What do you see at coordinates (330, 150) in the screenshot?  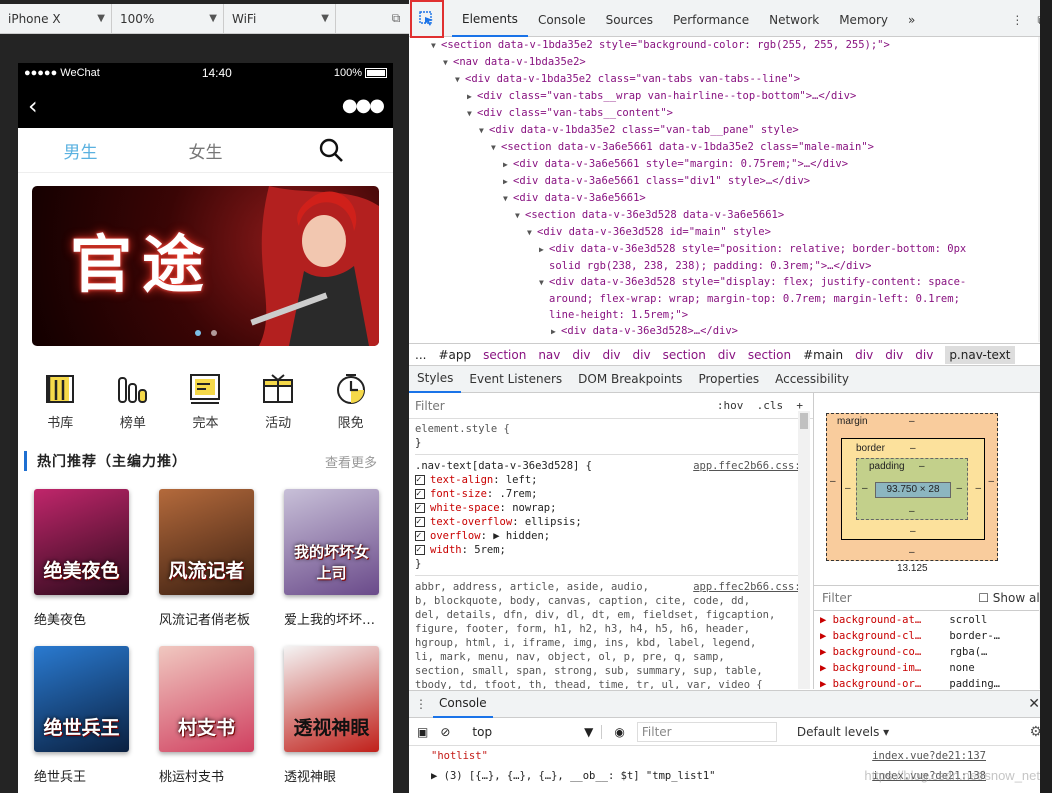 I see `search-button` at bounding box center [330, 150].